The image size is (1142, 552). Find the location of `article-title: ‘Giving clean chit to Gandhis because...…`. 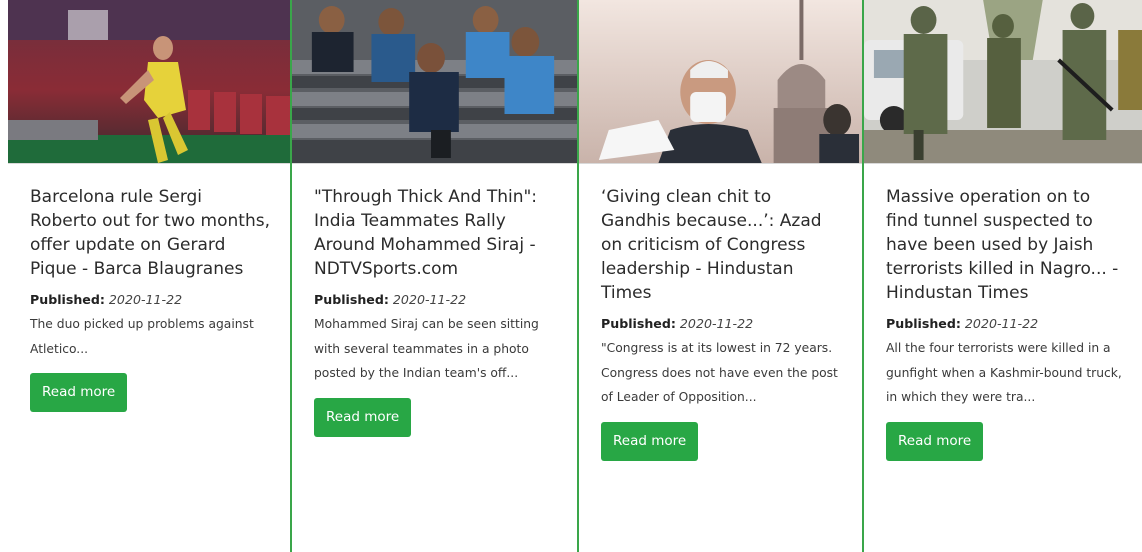

article-title: ‘Giving clean chit to Gandhis because...… is located at coordinates (722, 245).